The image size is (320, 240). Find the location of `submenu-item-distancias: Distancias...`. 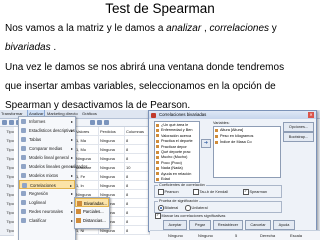

submenu-item-distancias: Distancias... is located at coordinates (92, 220).